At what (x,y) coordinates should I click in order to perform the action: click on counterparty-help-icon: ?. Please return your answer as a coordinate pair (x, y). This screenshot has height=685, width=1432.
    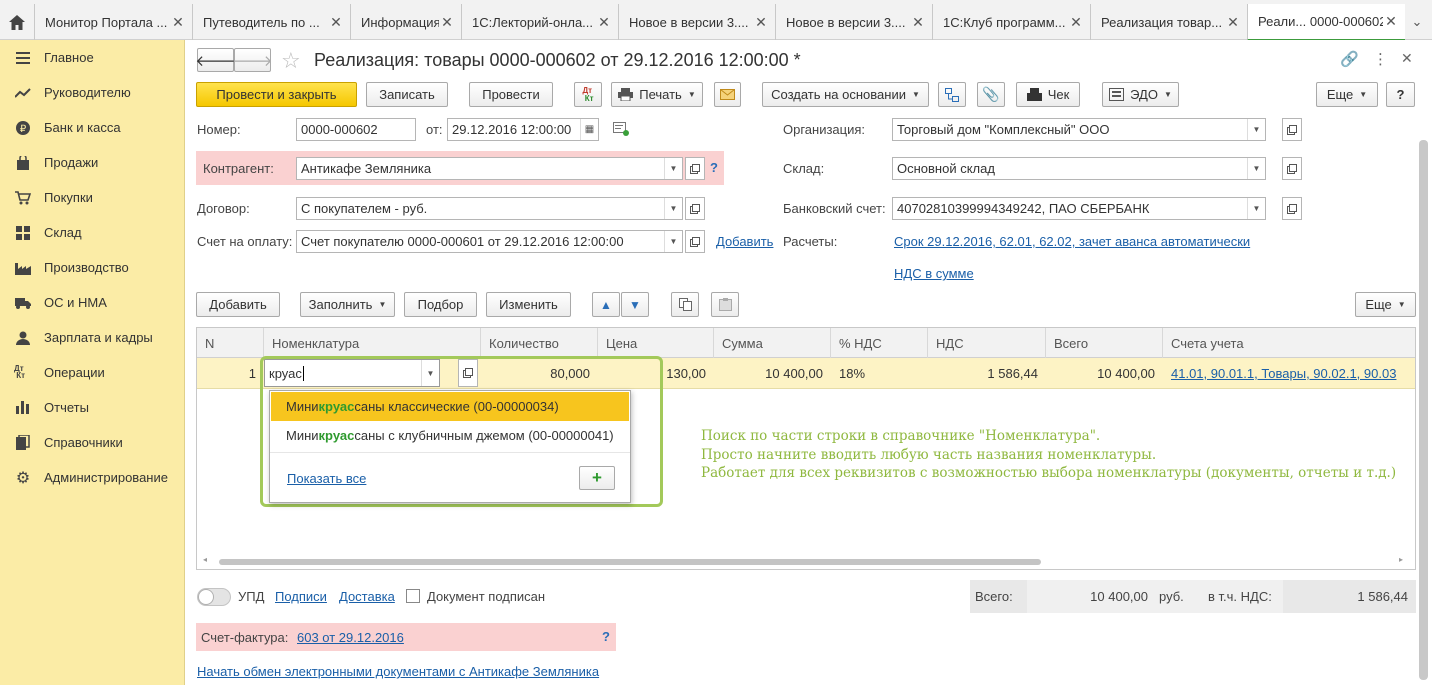
    Looking at the image, I should click on (714, 167).